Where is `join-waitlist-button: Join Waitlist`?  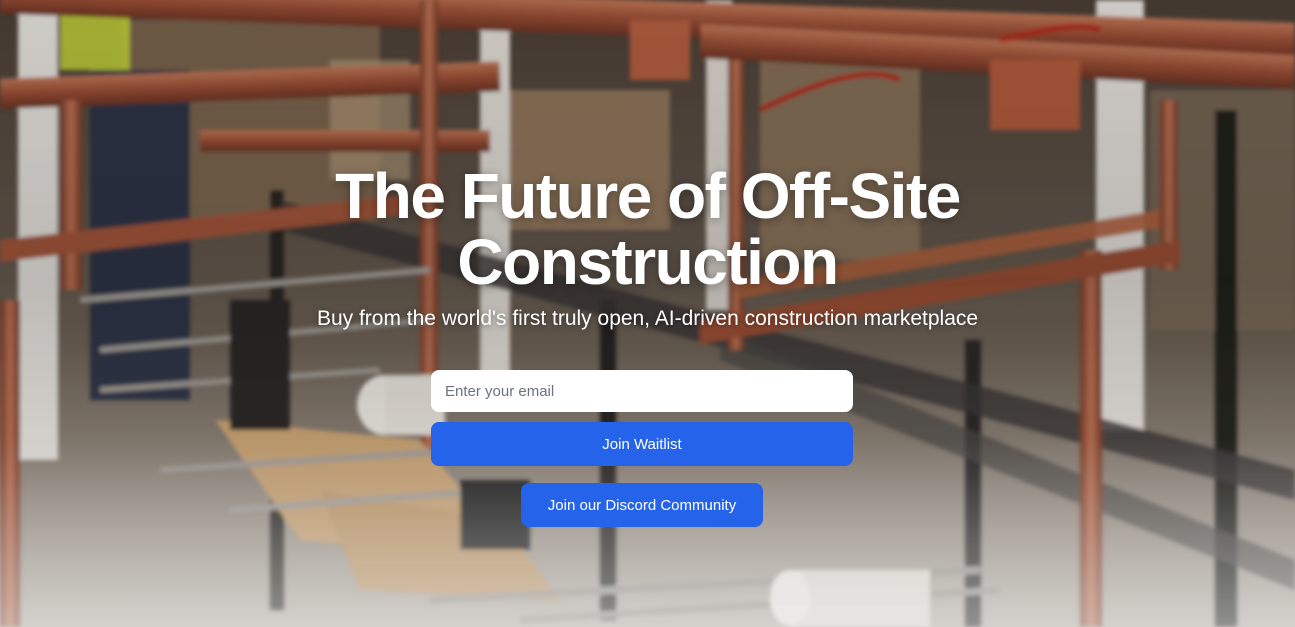 join-waitlist-button: Join Waitlist is located at coordinates (642, 444).